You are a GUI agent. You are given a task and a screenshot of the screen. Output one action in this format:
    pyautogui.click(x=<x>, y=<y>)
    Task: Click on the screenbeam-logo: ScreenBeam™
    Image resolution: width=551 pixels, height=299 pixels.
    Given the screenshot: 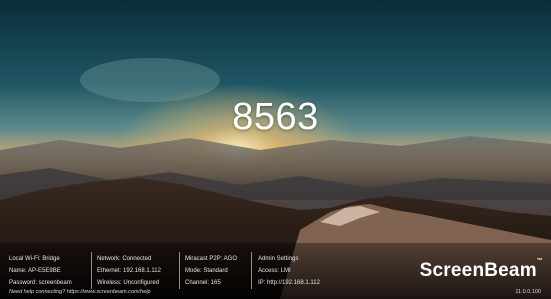 What is the action you would take?
    pyautogui.click(x=481, y=270)
    